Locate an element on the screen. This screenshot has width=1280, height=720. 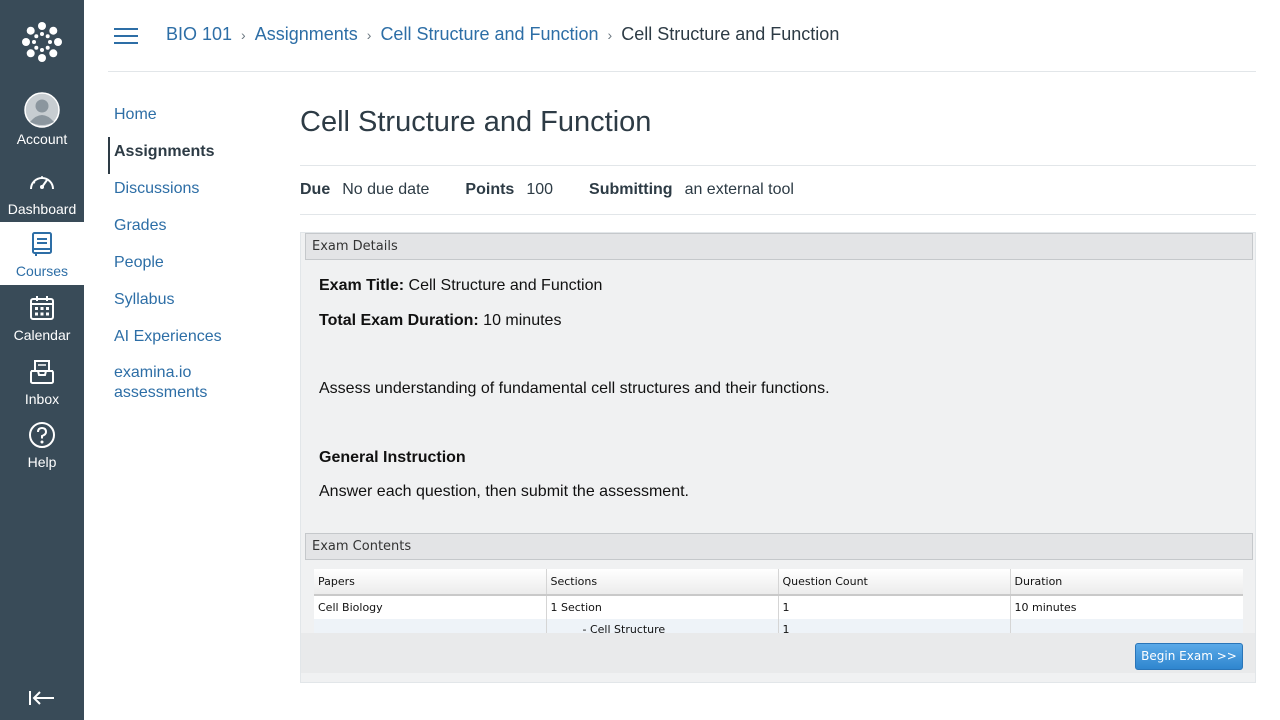
table-cell: Cell Biology is located at coordinates (430, 607).